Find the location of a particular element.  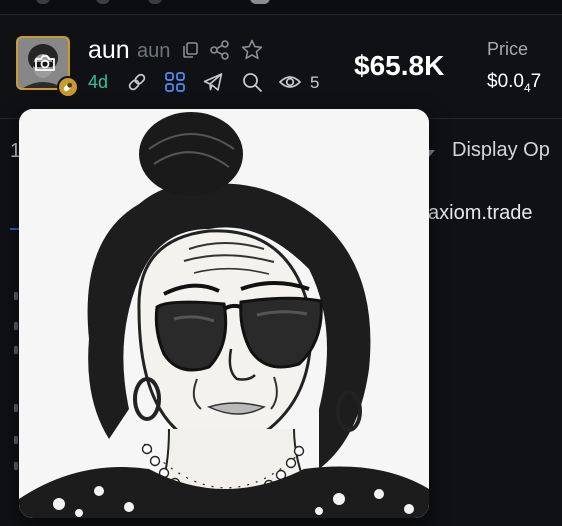

community-icon is located at coordinates (175, 82).